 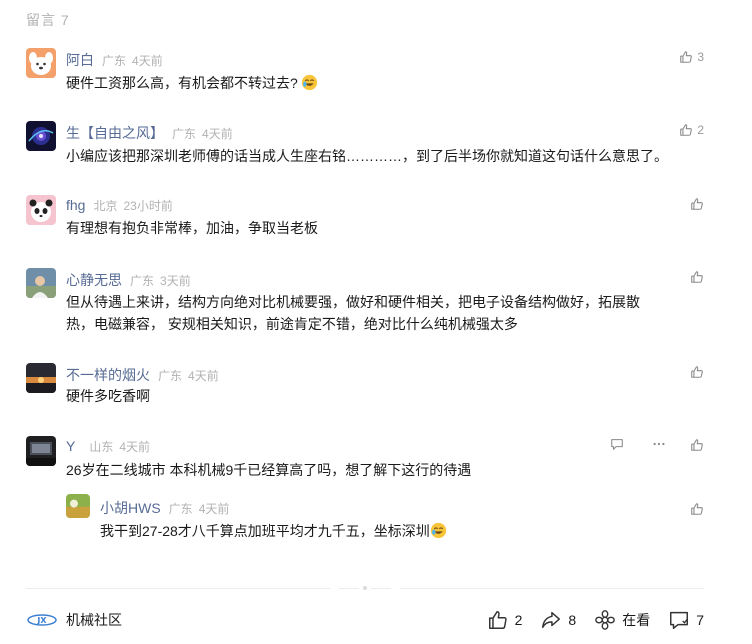 What do you see at coordinates (70, 446) in the screenshot?
I see `commenter-name: Y` at bounding box center [70, 446].